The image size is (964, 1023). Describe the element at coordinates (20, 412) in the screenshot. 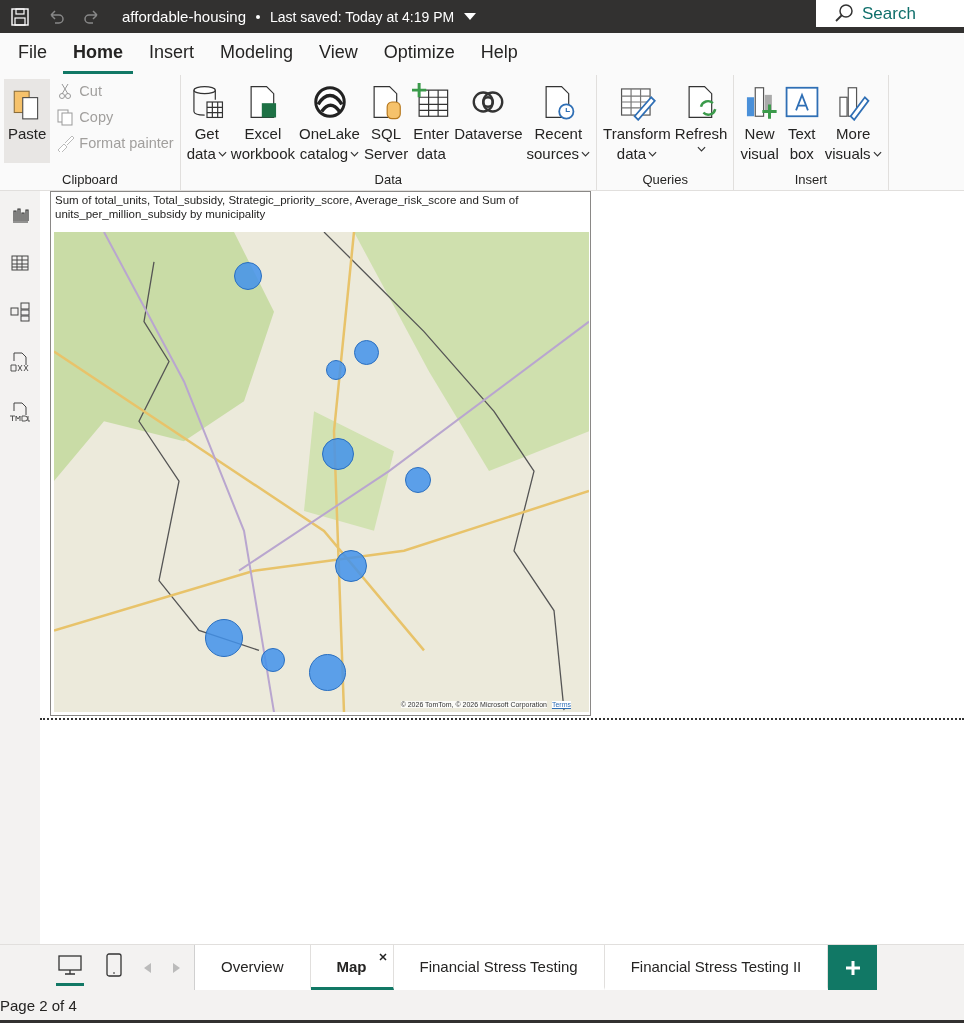

I see `tmdl-file-icon` at that location.